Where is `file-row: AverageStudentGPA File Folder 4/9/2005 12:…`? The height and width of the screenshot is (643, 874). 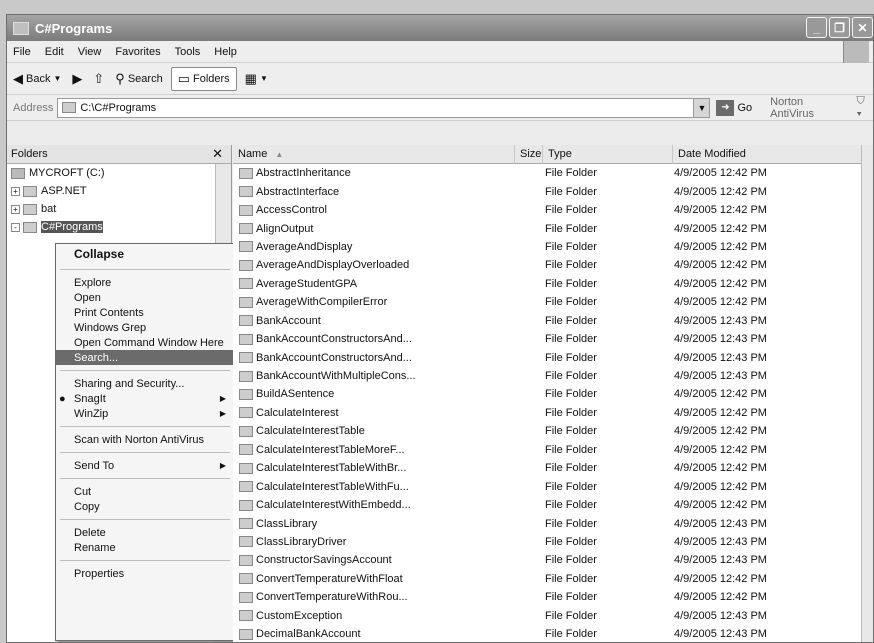 file-row: AverageStudentGPA File Folder 4/9/2005 12:… is located at coordinates (553, 284).